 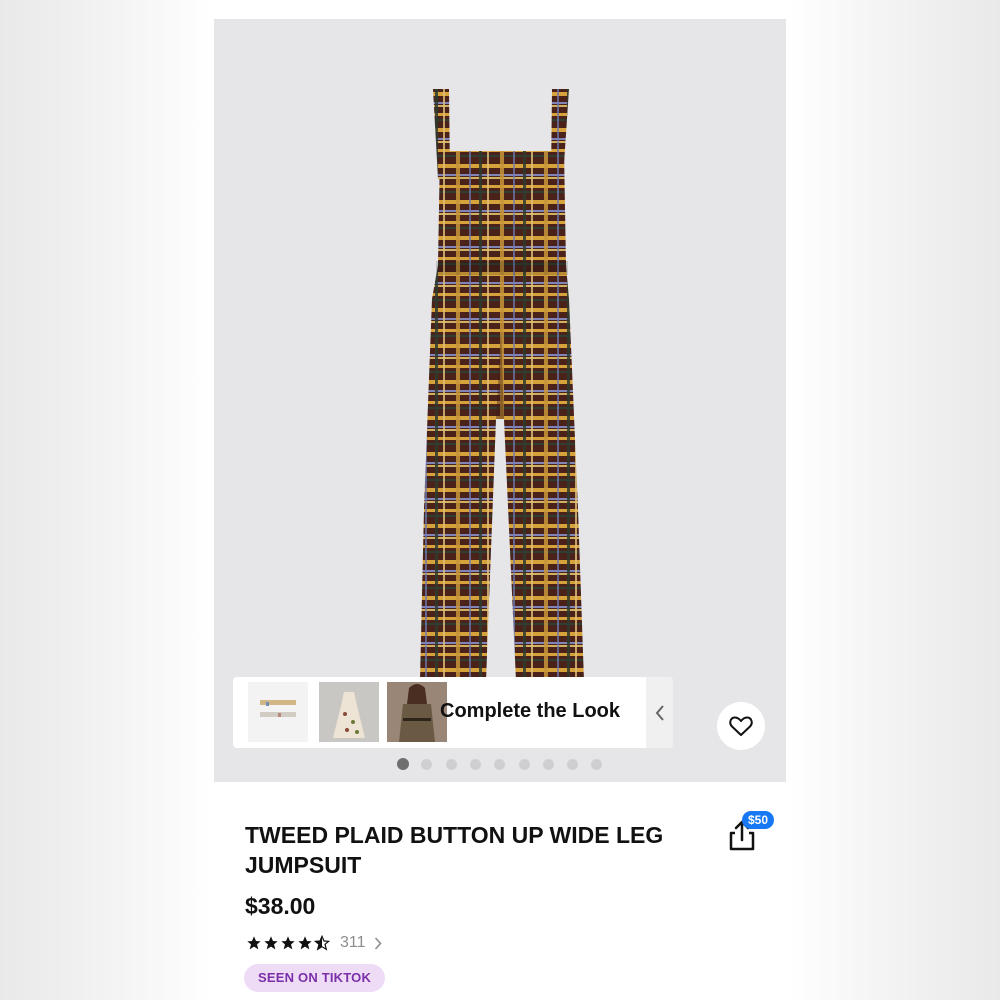 I want to click on earrings-icon, so click(x=278, y=708).